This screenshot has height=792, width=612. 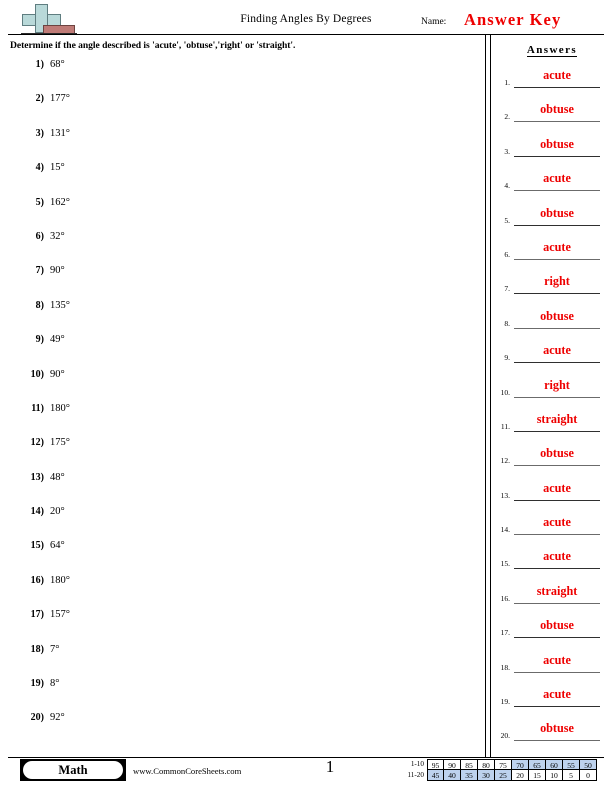 What do you see at coordinates (552, 393) in the screenshot?
I see `answer-row: 10. right` at bounding box center [552, 393].